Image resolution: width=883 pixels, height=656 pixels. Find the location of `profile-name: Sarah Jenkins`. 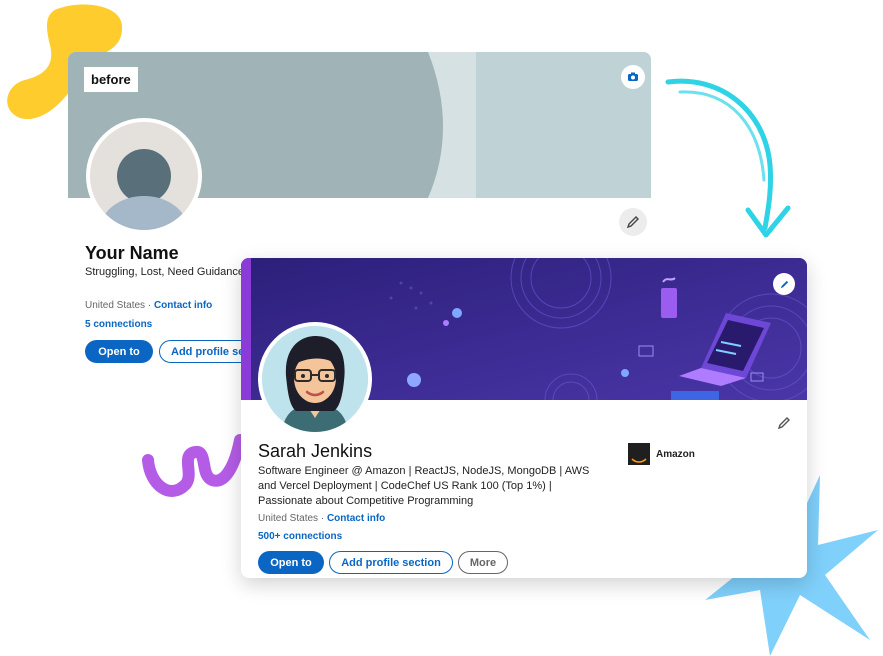

profile-name: Sarah Jenkins is located at coordinates (315, 451).